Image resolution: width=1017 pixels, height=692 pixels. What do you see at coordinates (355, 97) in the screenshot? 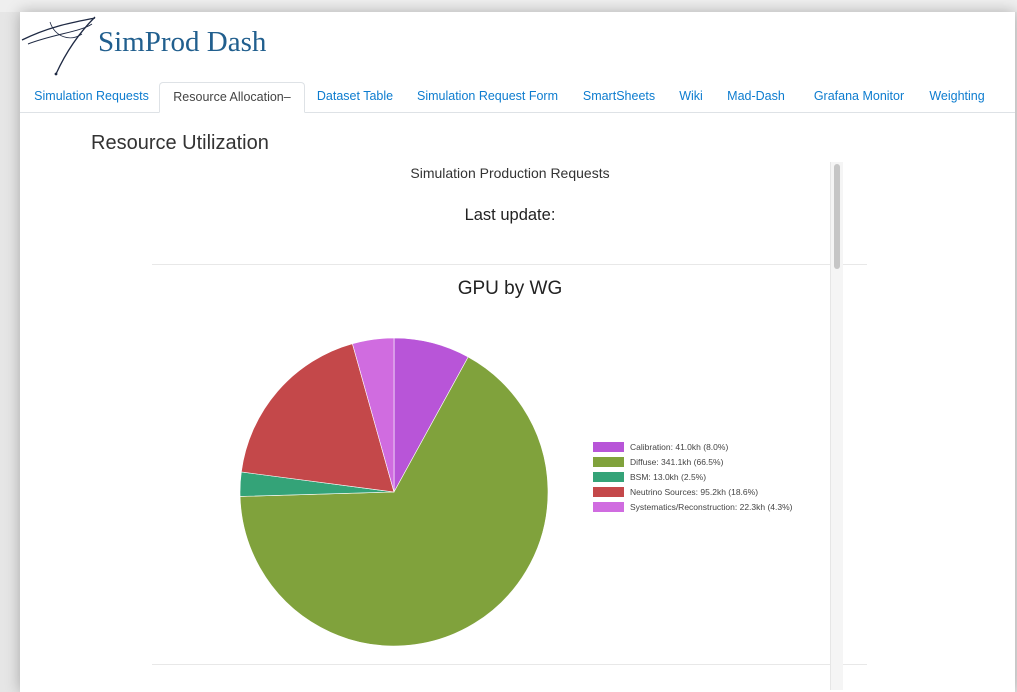
I see `tab-dataset-table: Dataset Table` at bounding box center [355, 97].